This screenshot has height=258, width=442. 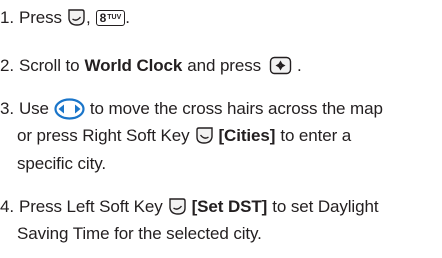 I want to click on step-2: 2. Scroll to World Clock and press ., so click(x=151, y=65).